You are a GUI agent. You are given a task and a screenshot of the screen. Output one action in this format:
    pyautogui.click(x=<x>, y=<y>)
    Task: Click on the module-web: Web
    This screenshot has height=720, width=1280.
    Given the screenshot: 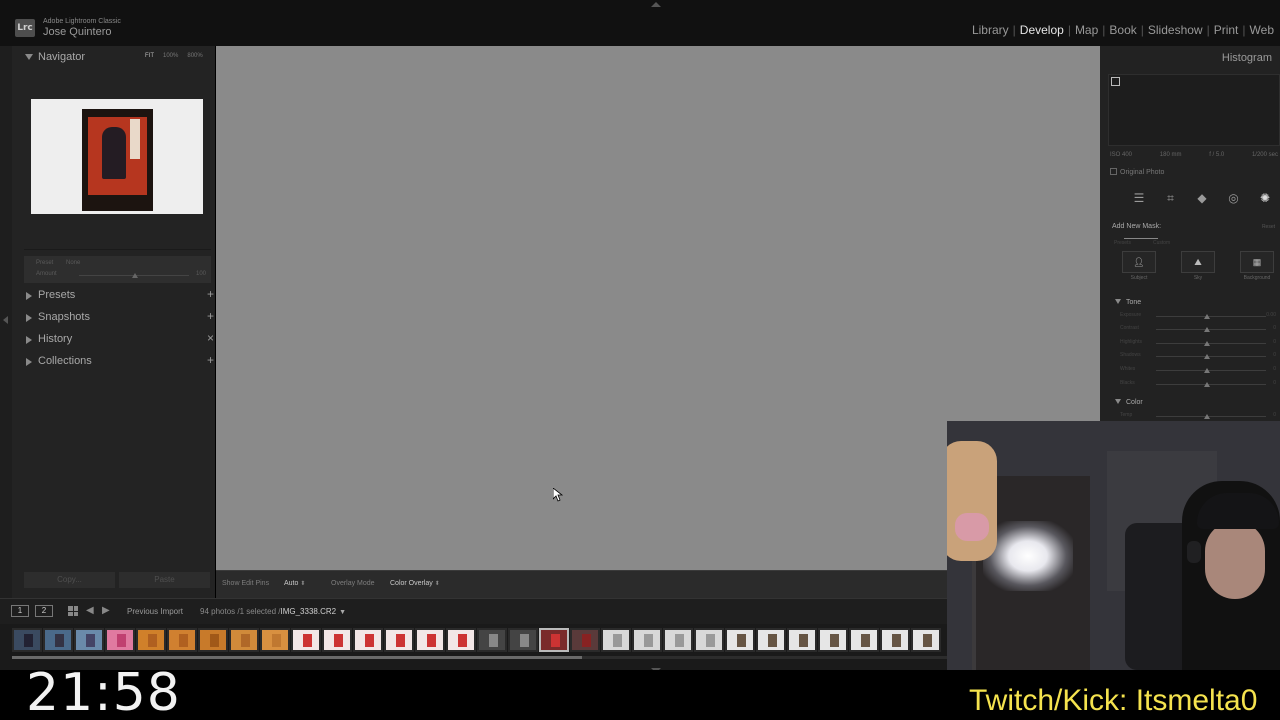 What is the action you would take?
    pyautogui.click(x=1262, y=30)
    